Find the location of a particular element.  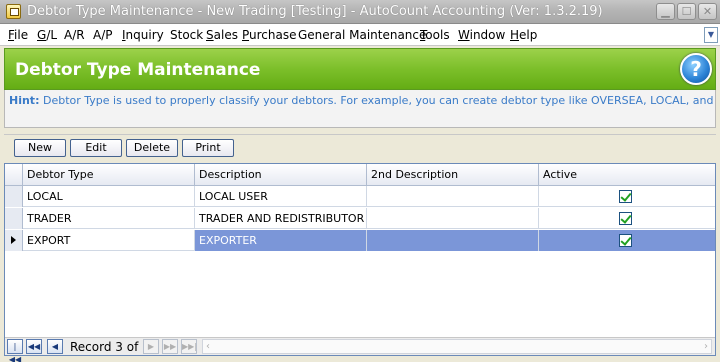

menu-general-maintenance: General Maintenance is located at coordinates (362, 35).